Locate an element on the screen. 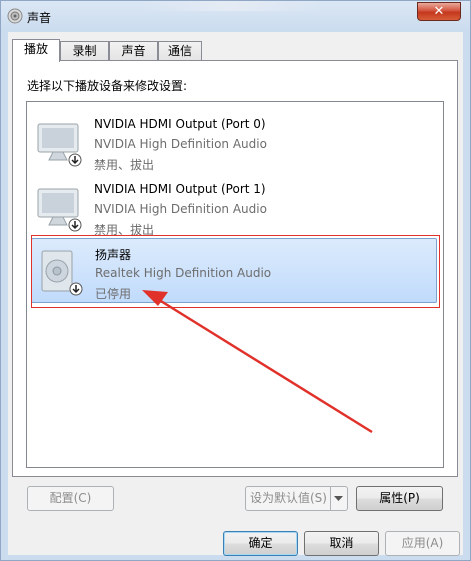  set-default-dropdown is located at coordinates (338, 498).